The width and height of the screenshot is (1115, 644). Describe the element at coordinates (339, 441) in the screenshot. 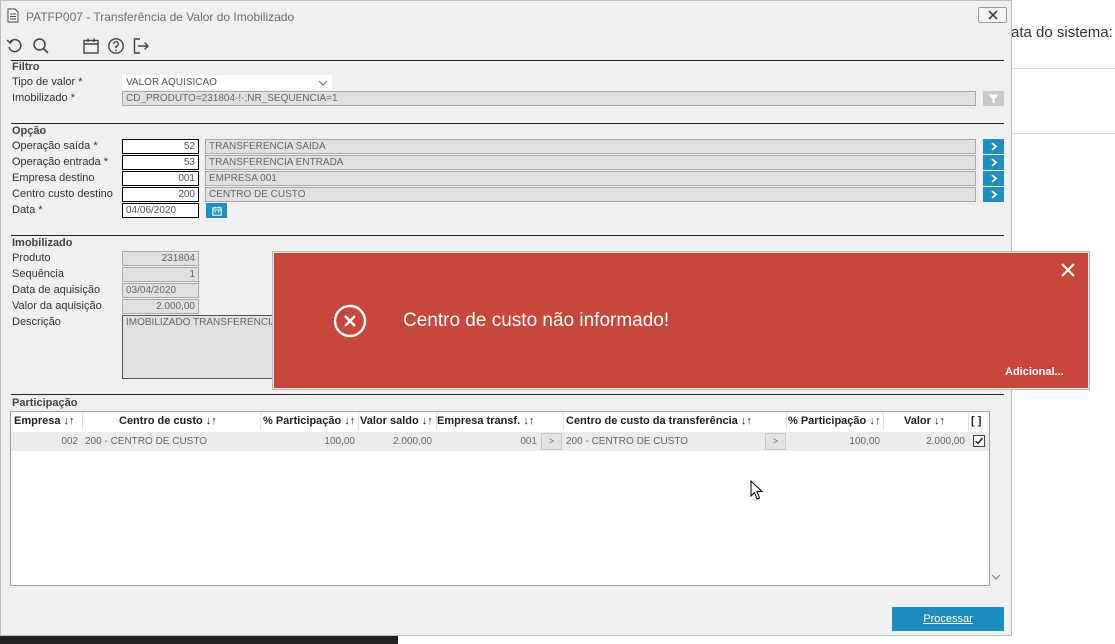

I see `cell-participacao: 100,00` at that location.